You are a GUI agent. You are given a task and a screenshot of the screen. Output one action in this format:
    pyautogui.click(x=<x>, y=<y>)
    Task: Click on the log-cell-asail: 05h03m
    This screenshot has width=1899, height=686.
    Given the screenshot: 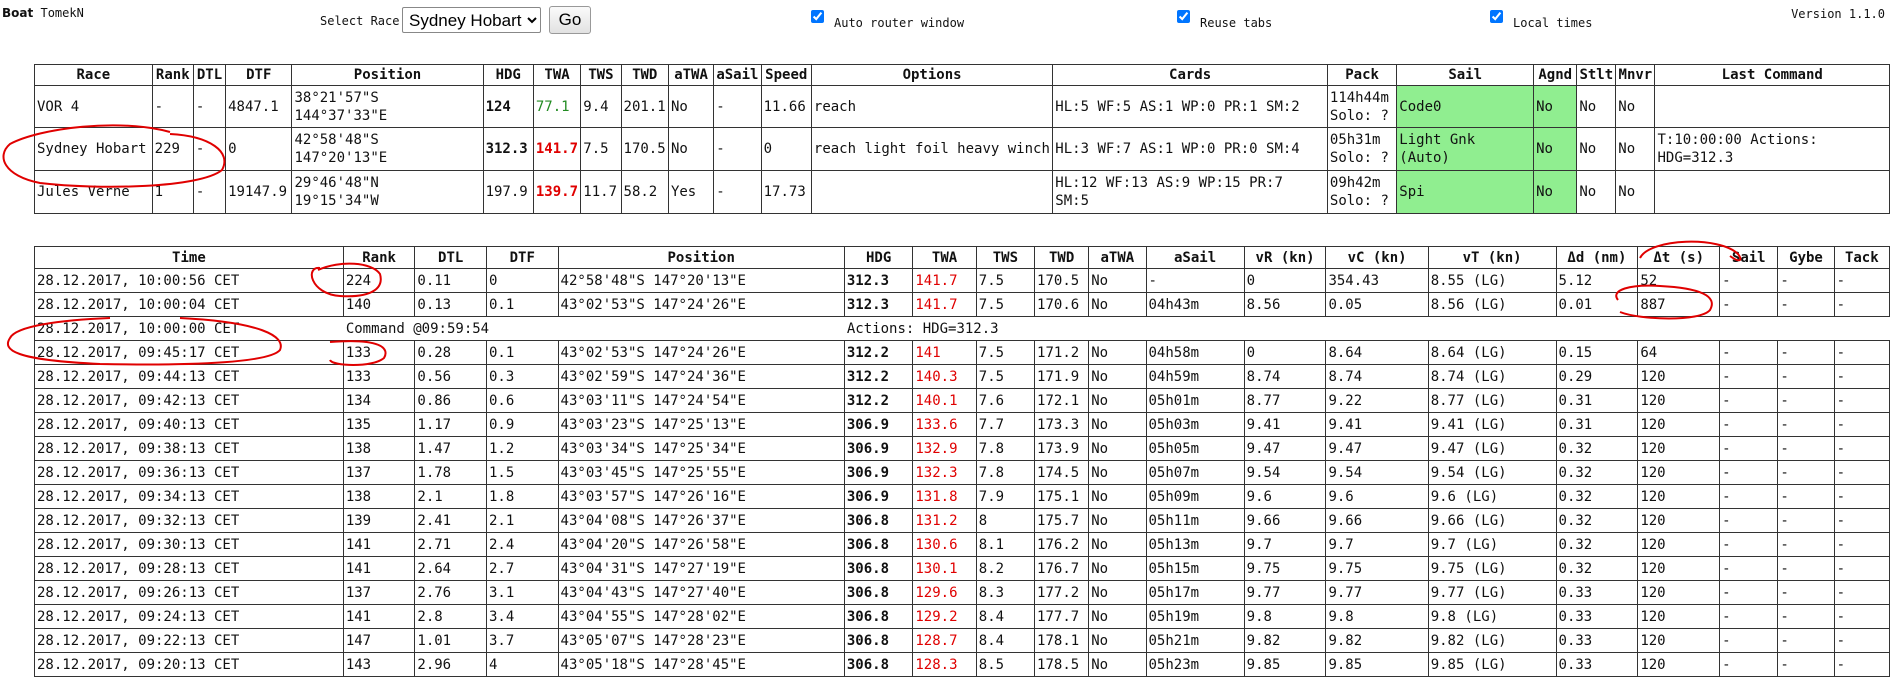 What is the action you would take?
    pyautogui.click(x=1195, y=424)
    